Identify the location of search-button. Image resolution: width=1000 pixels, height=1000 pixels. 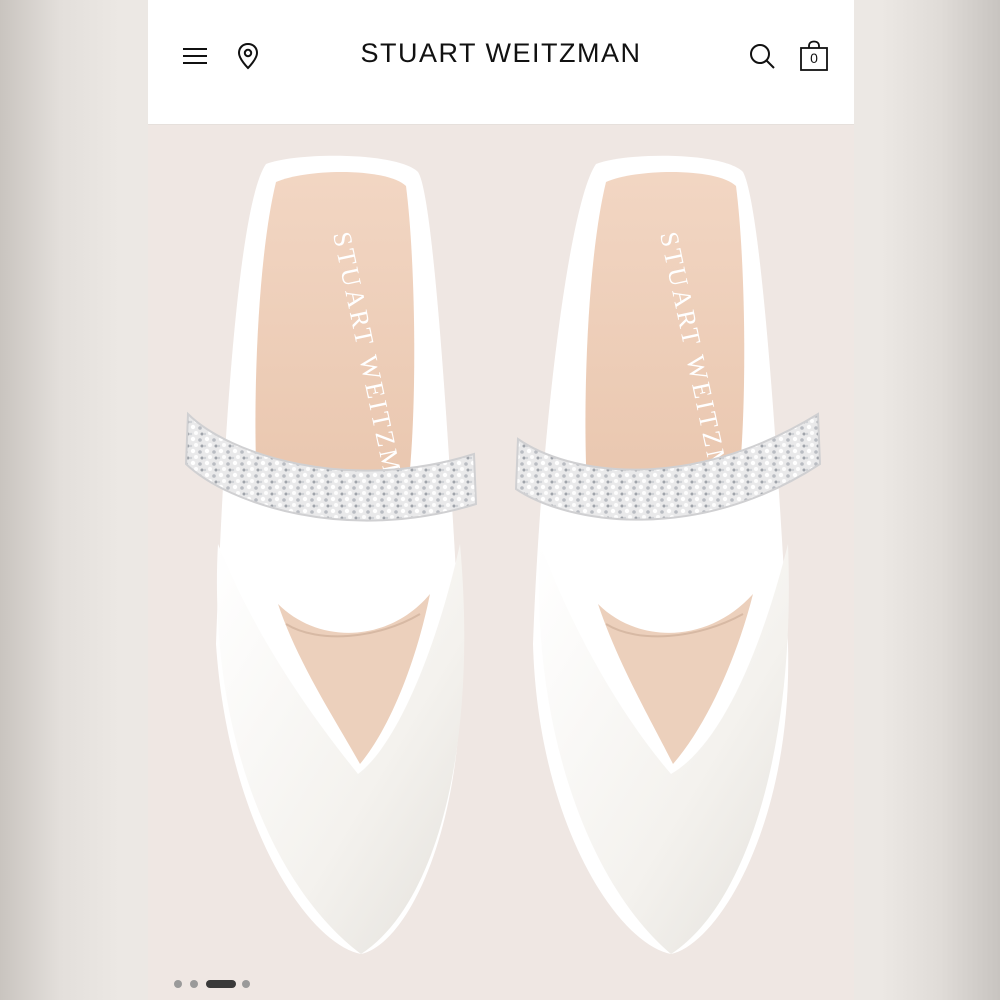
(762, 56).